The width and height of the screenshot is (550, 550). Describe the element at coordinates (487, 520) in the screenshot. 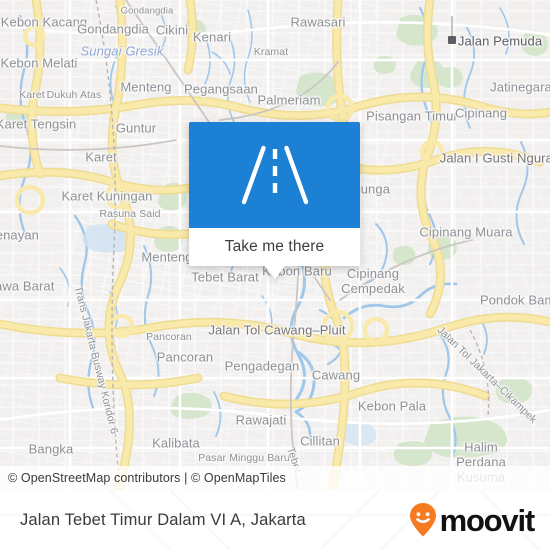

I see `moovit-wordmark: moovit` at that location.